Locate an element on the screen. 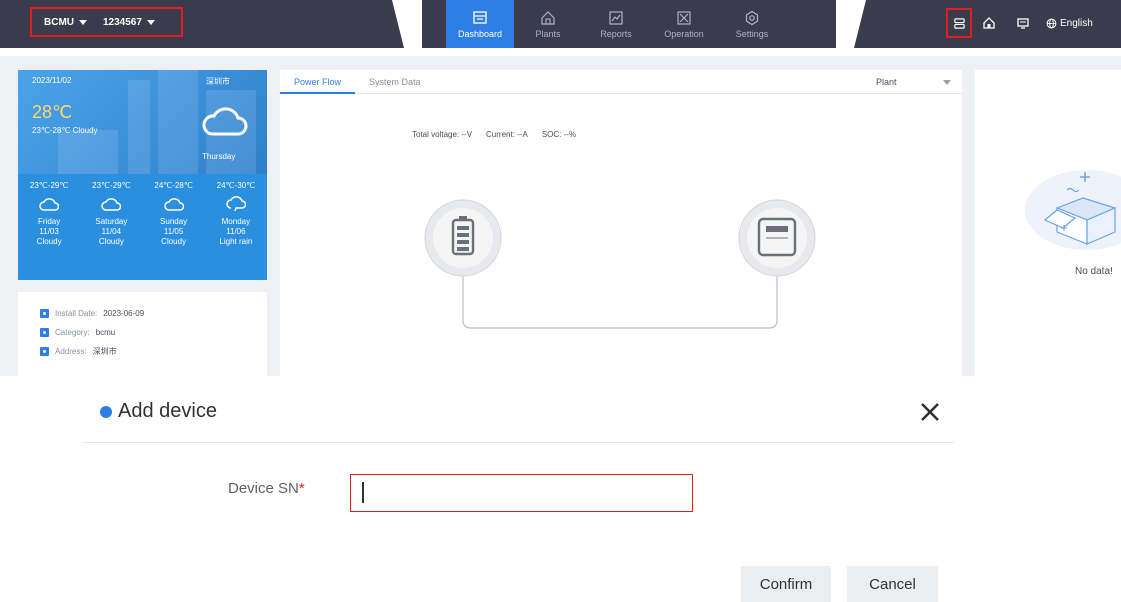 The image size is (1121, 602). dialog-title-text: Add device is located at coordinates (167, 411).